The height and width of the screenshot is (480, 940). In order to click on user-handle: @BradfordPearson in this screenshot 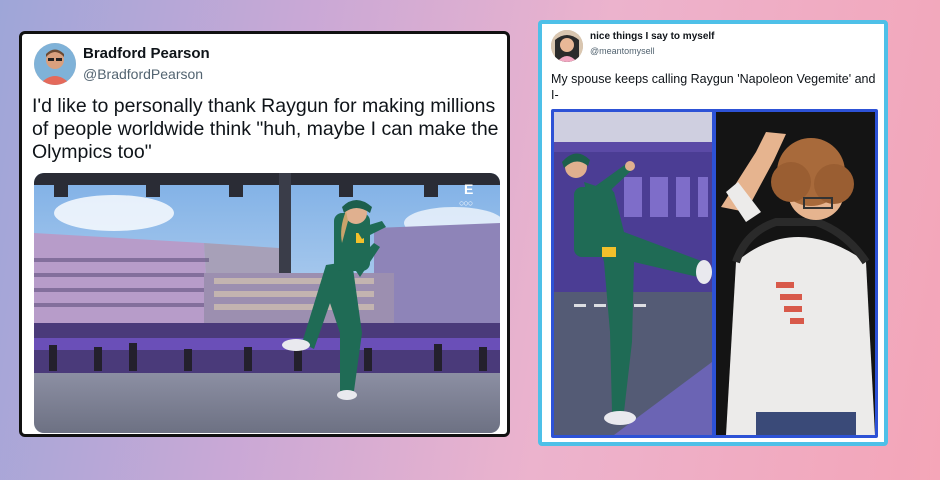, I will do `click(143, 74)`.